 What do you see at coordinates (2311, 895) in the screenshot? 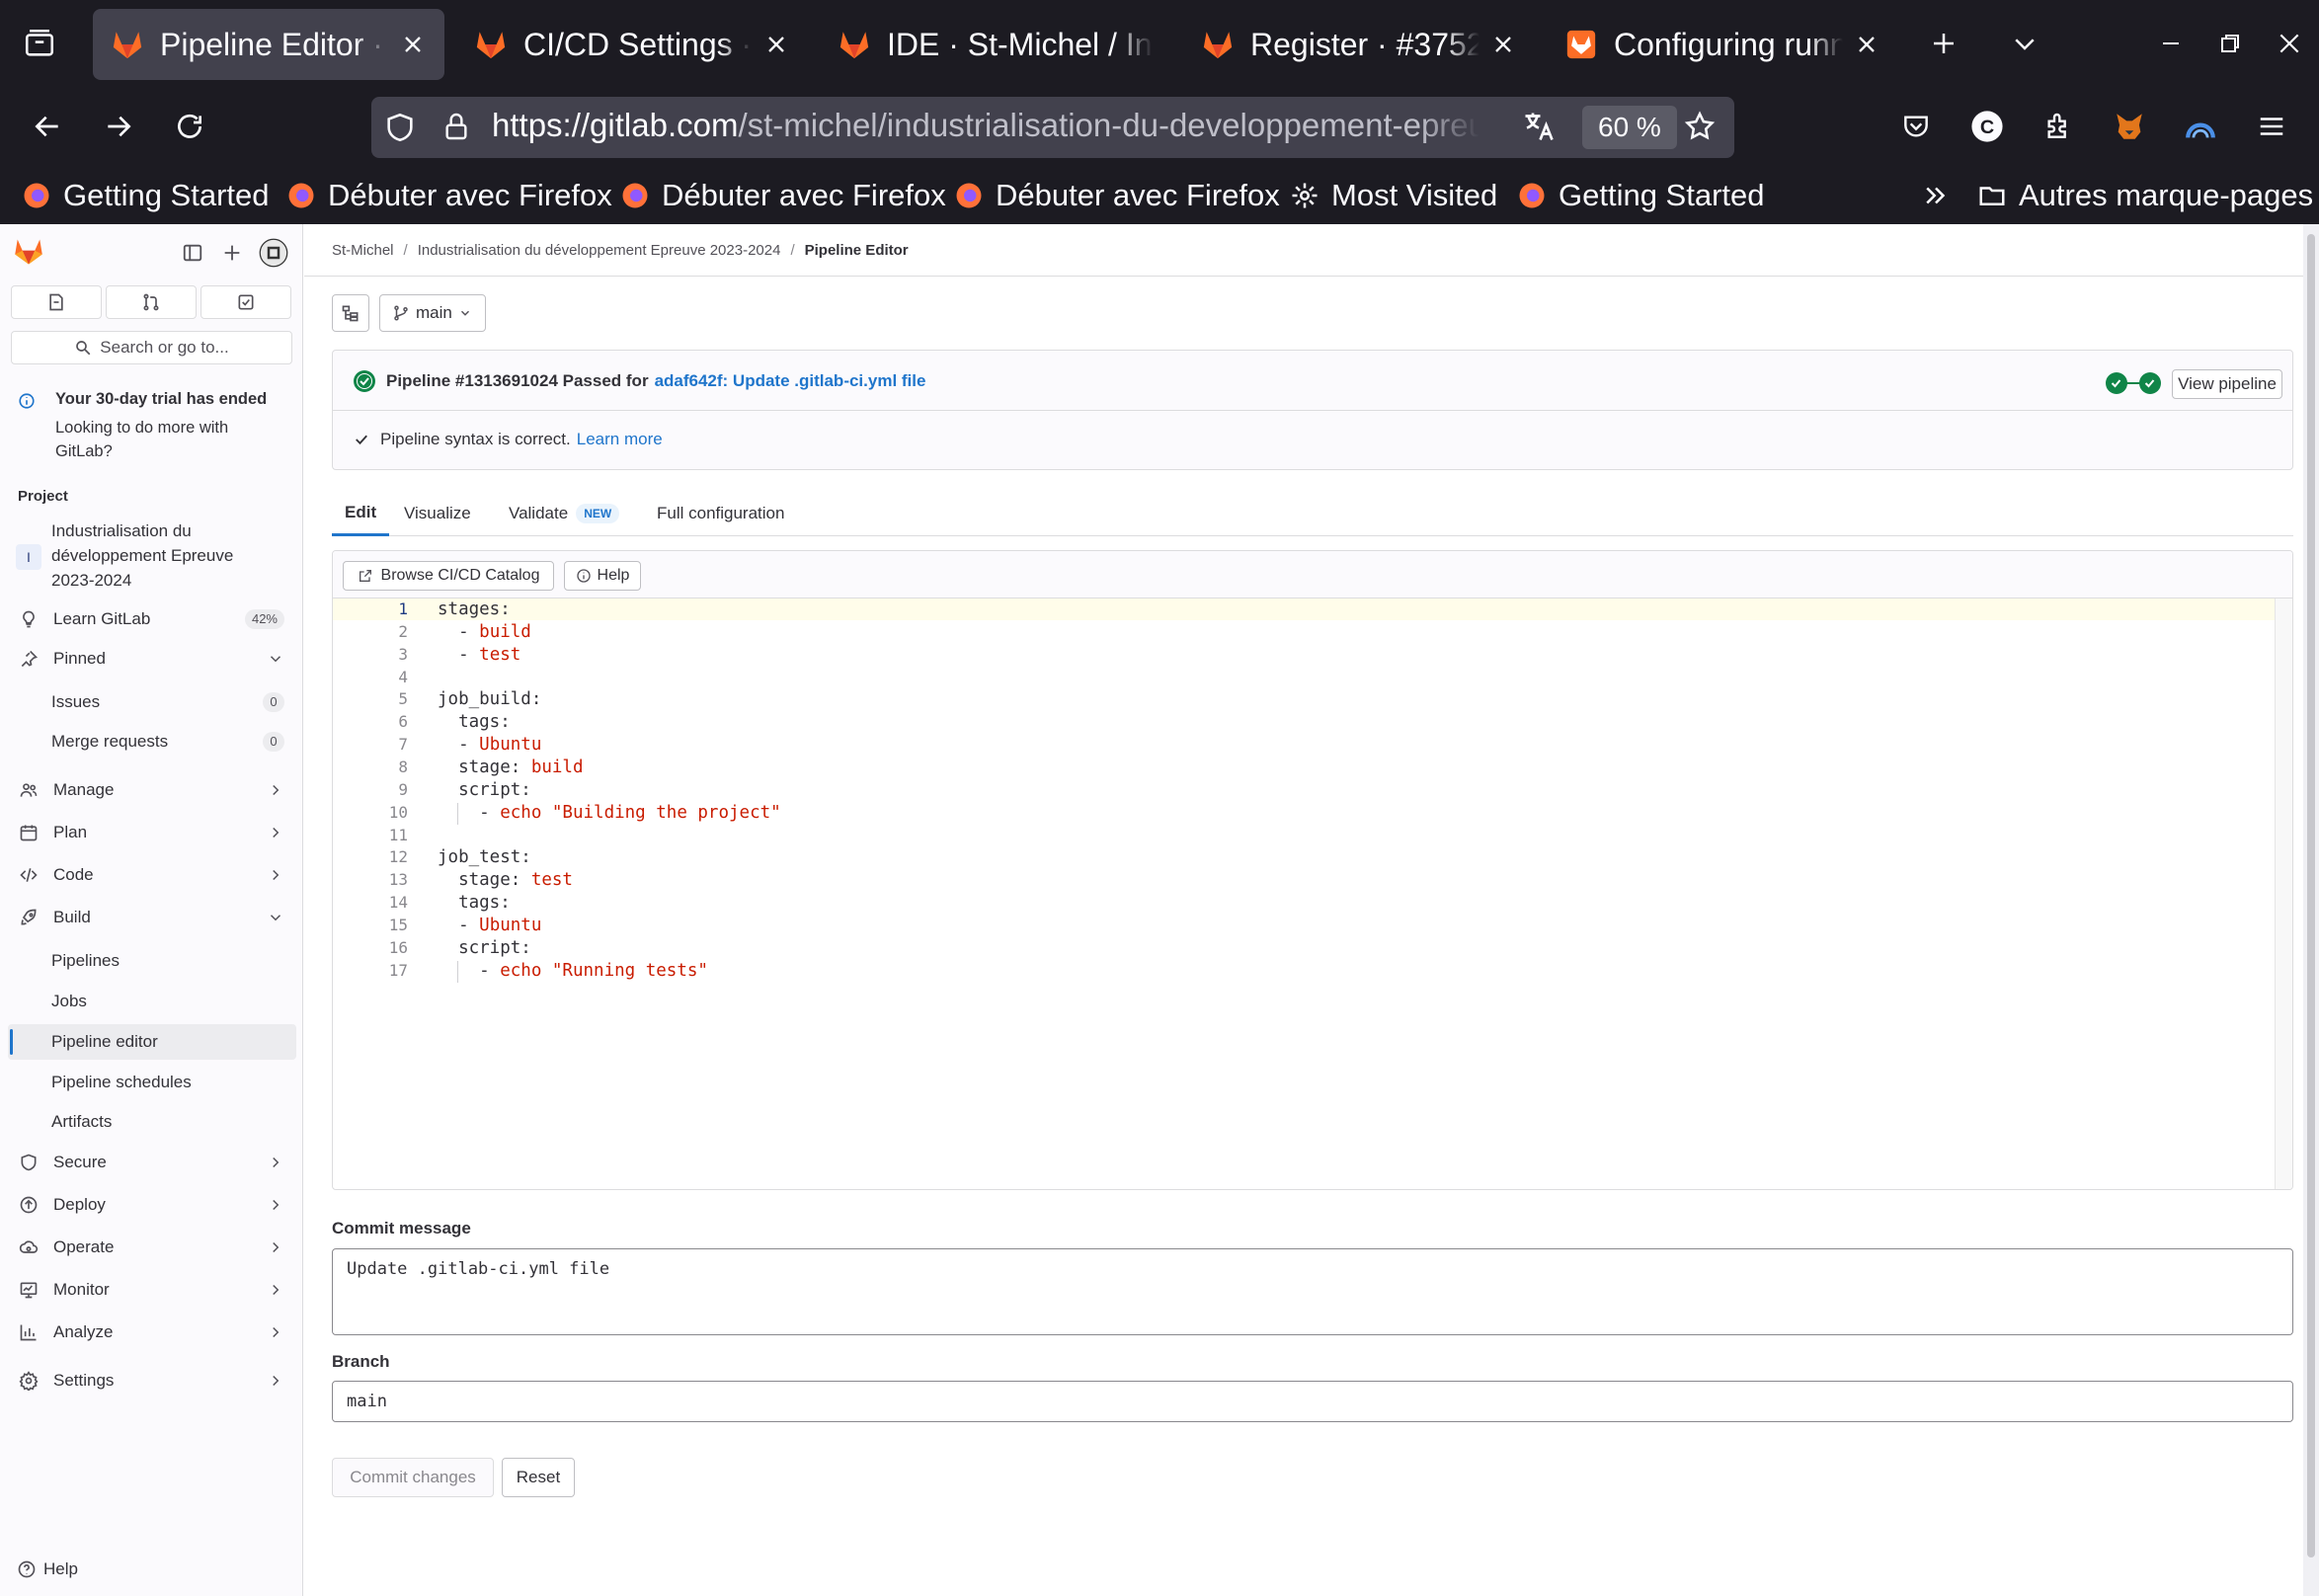
I see `page-scrollbar-thumb` at bounding box center [2311, 895].